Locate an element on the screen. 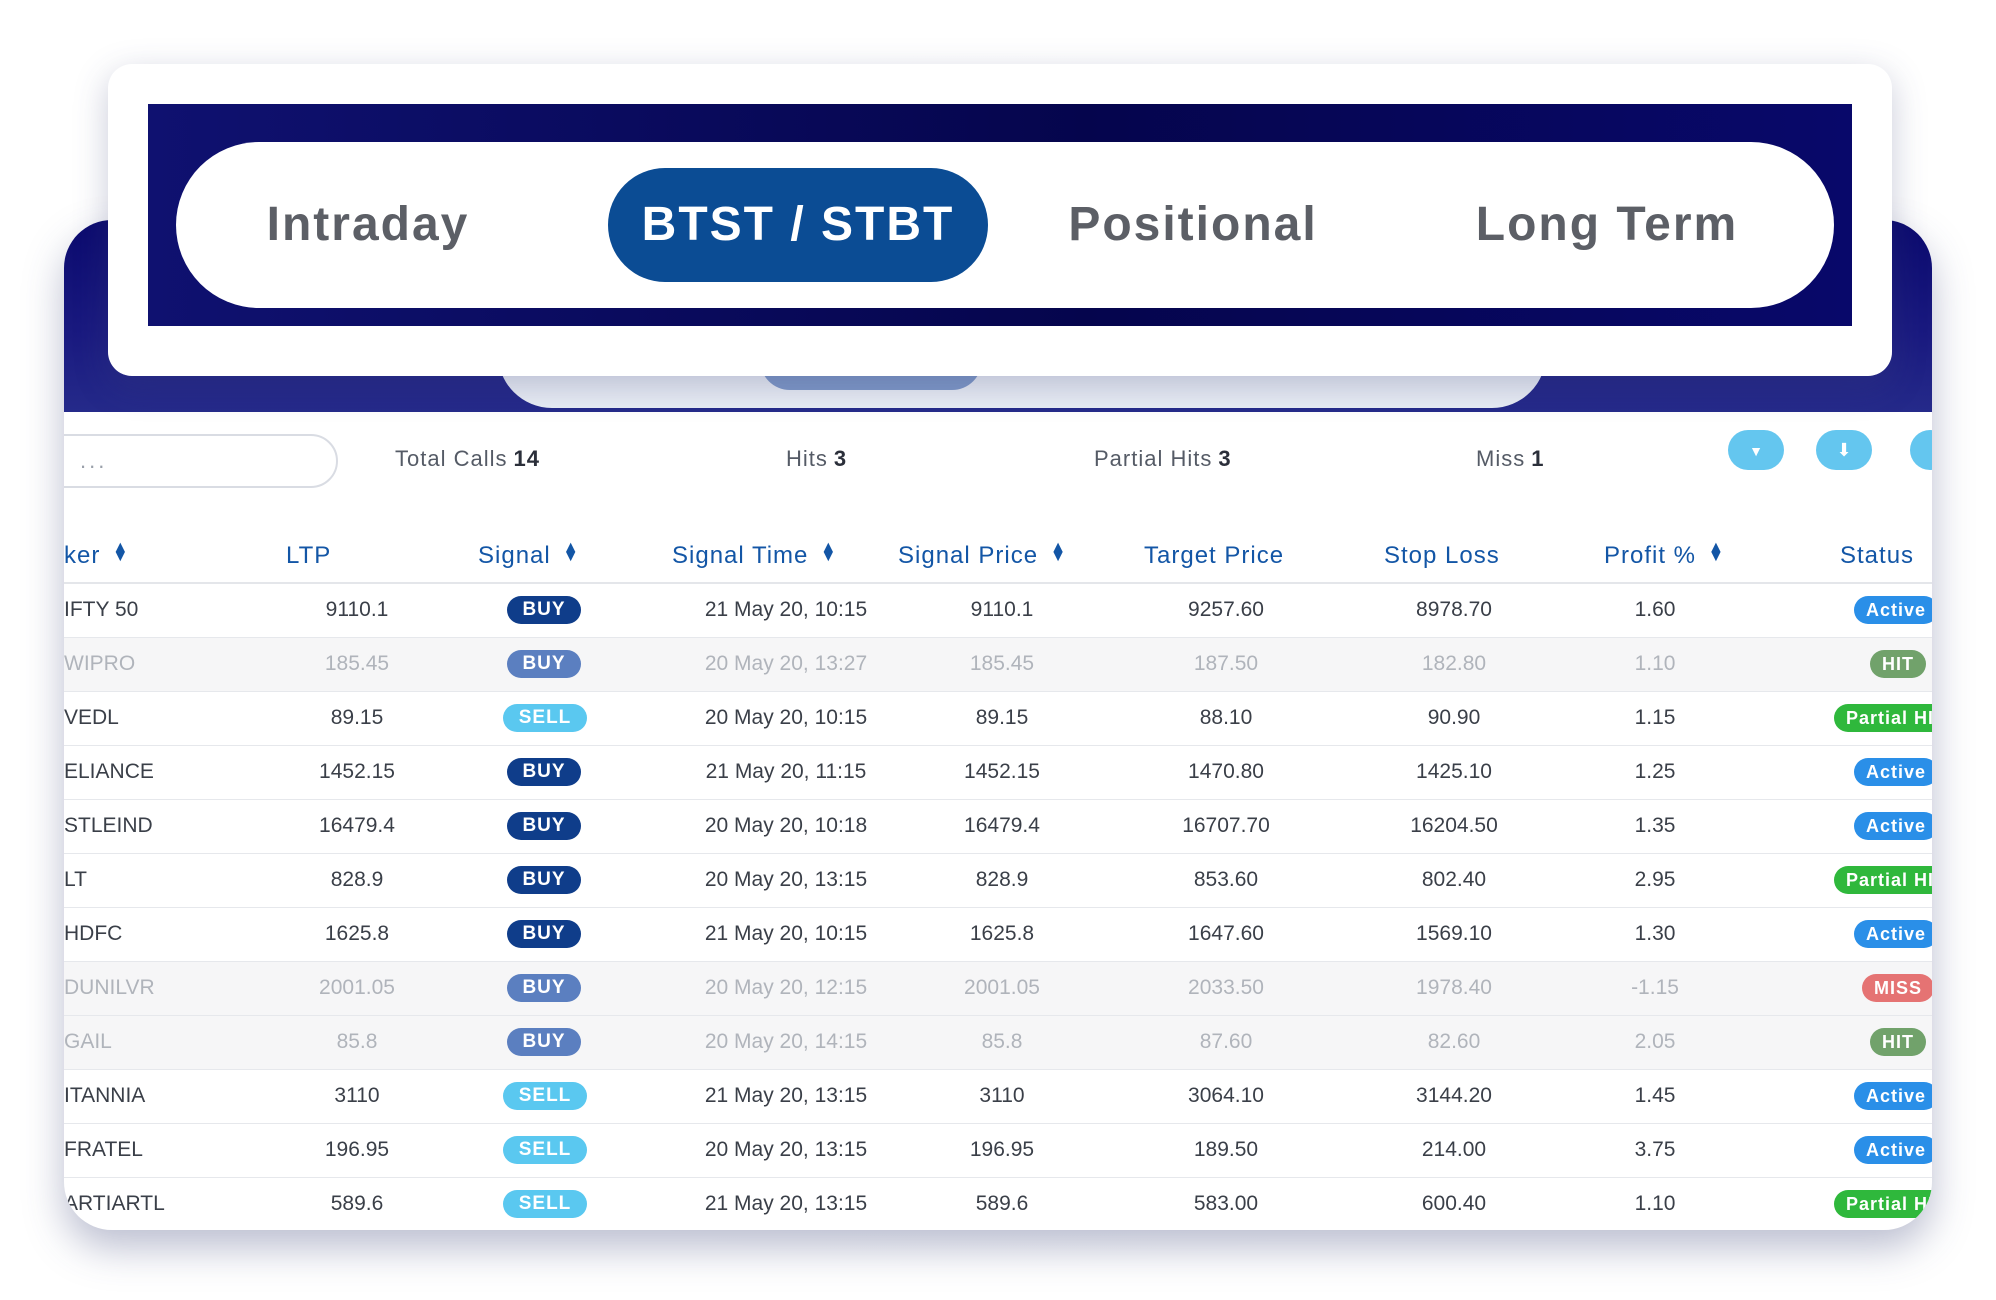 This screenshot has width=1996, height=1300. col-signal-label: Signal is located at coordinates (514, 555).